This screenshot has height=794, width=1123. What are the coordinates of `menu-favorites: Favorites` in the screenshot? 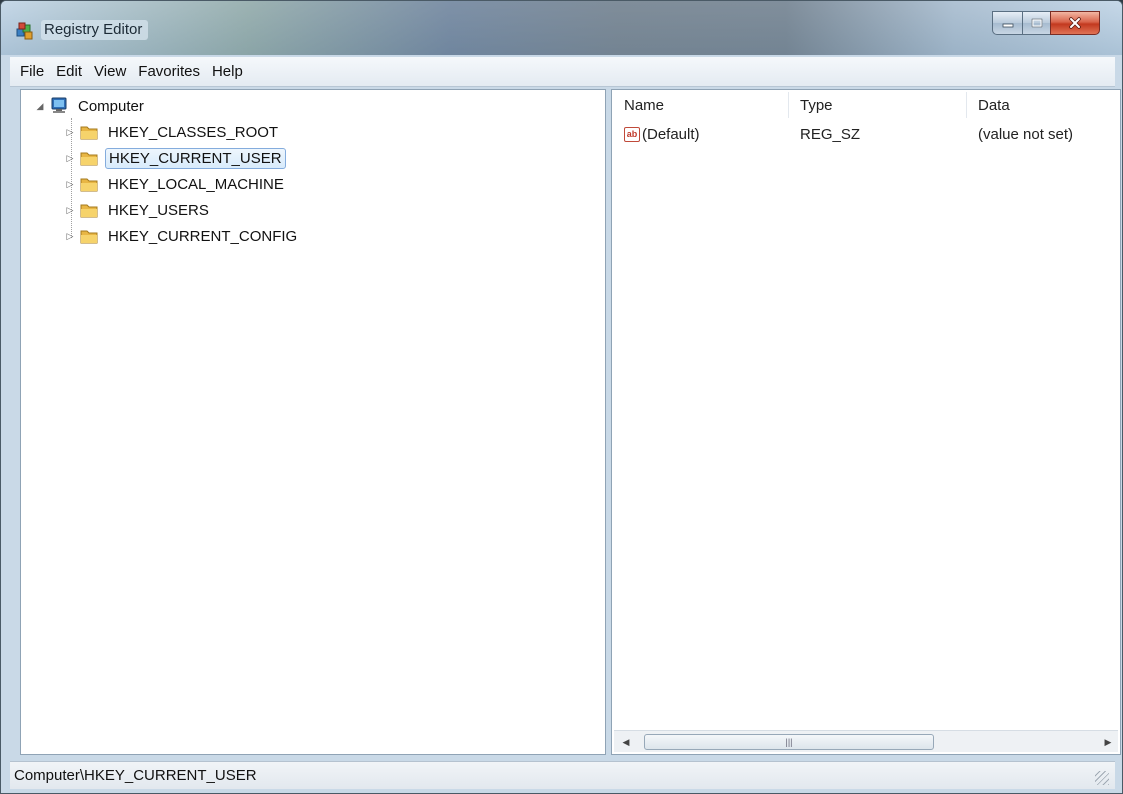 It's located at (169, 71).